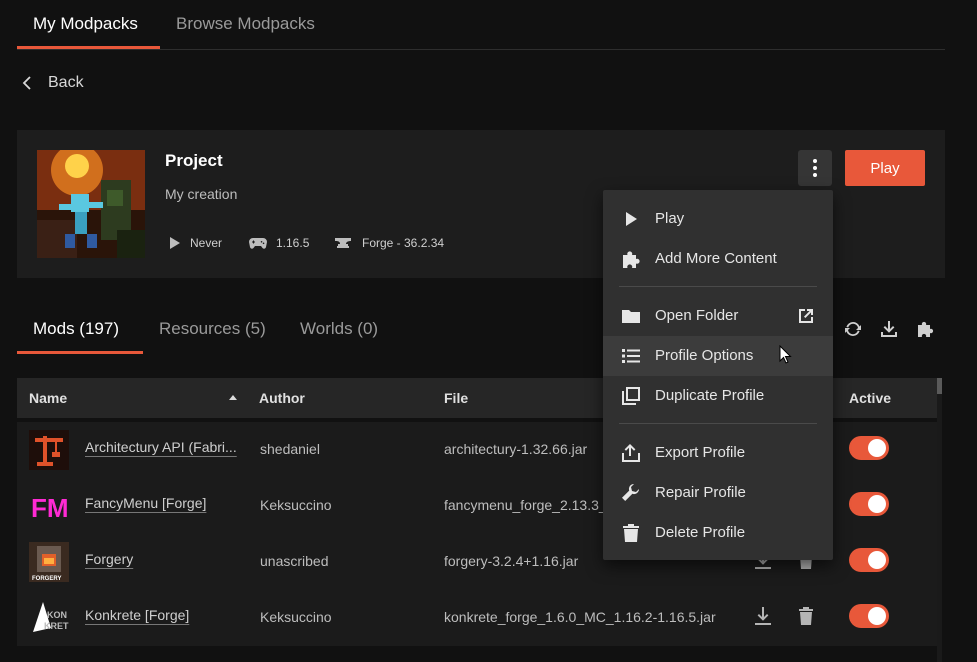 The height and width of the screenshot is (662, 977). I want to click on tab-my-modpacks: My Modpacks, so click(85, 24).